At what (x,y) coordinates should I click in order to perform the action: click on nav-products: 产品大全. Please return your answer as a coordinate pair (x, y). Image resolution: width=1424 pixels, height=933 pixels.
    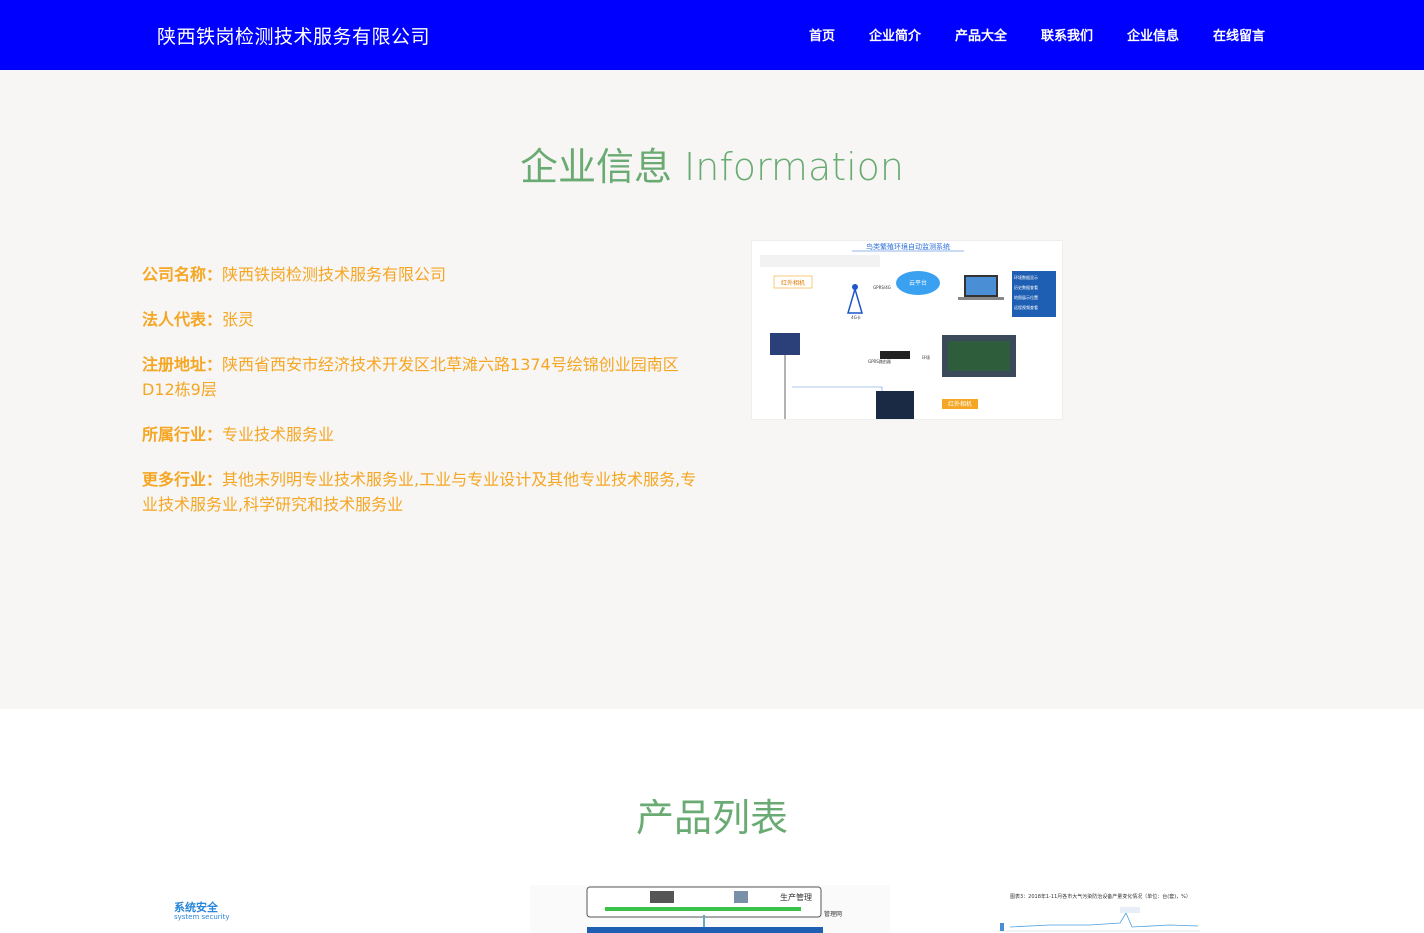
    Looking at the image, I should click on (981, 34).